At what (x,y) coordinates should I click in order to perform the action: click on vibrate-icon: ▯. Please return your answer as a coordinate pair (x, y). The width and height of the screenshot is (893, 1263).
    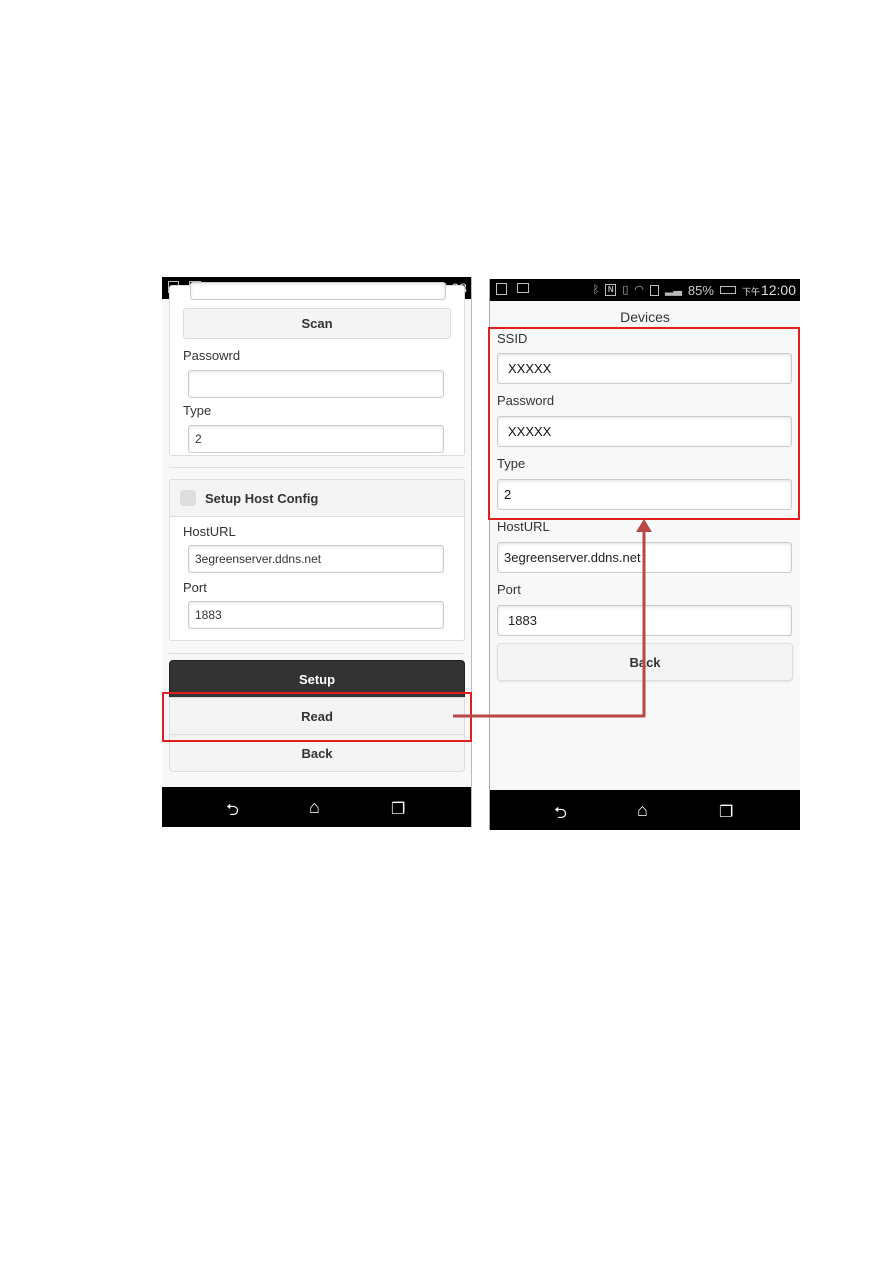
    Looking at the image, I should click on (625, 290).